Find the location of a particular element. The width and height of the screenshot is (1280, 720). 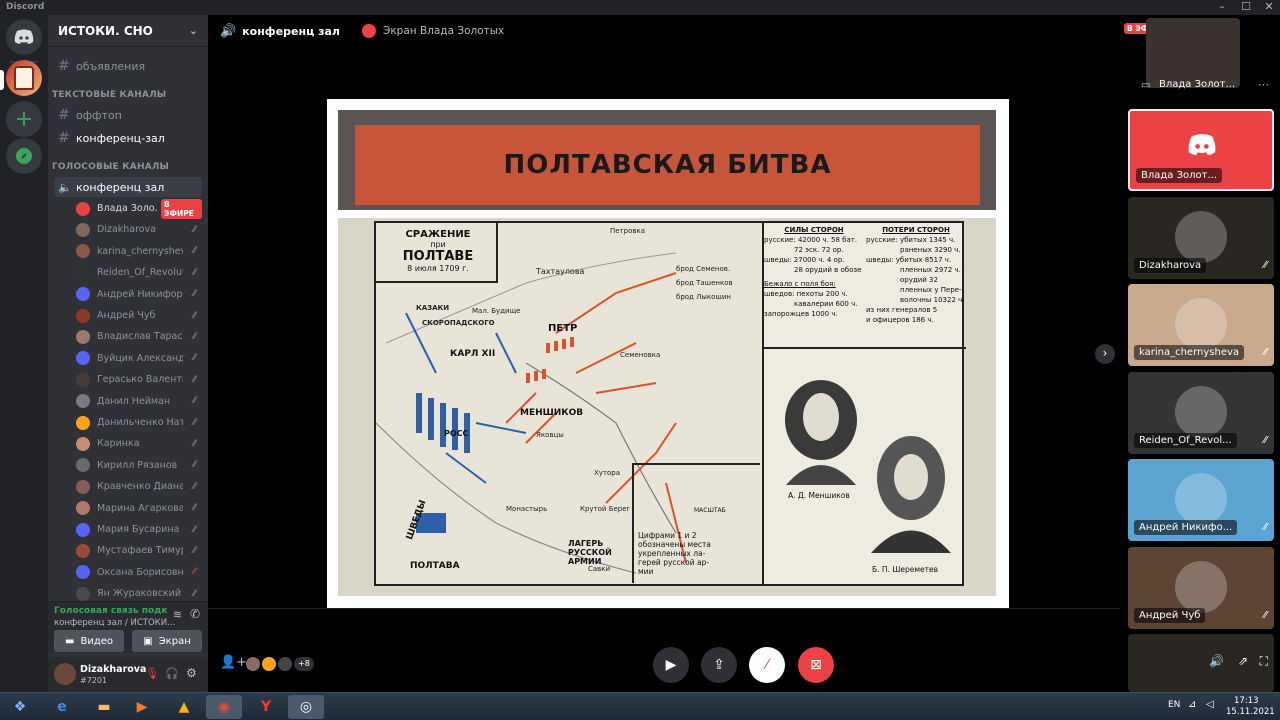

leave-stream-button: ⊠ is located at coordinates (816, 665).